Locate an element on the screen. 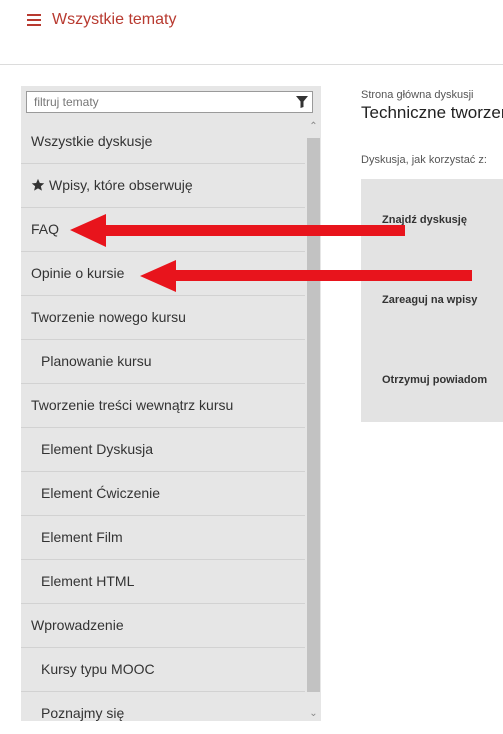 The image size is (503, 734). topic-item-film-element: Element Film is located at coordinates (163, 538).